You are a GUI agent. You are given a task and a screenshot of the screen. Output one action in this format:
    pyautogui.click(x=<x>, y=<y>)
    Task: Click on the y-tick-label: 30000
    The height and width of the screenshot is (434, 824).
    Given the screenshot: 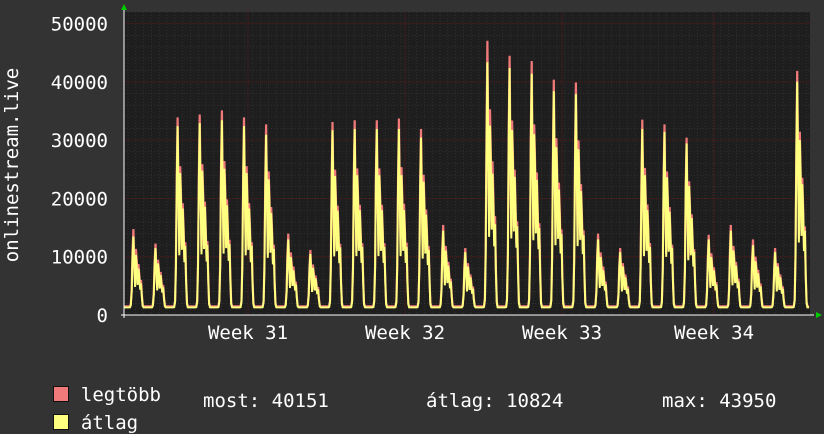 What is the action you would take?
    pyautogui.click(x=79, y=141)
    